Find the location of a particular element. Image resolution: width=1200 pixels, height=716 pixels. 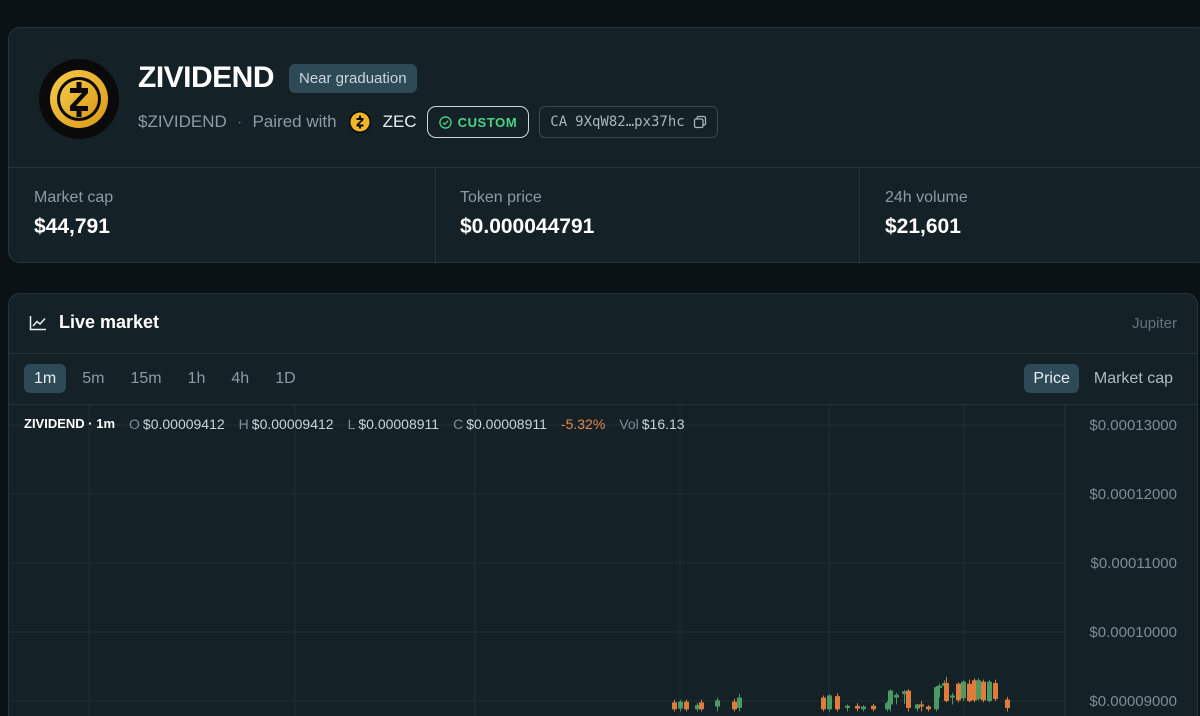

ohlc-close: C $0.00008911 is located at coordinates (500, 424).